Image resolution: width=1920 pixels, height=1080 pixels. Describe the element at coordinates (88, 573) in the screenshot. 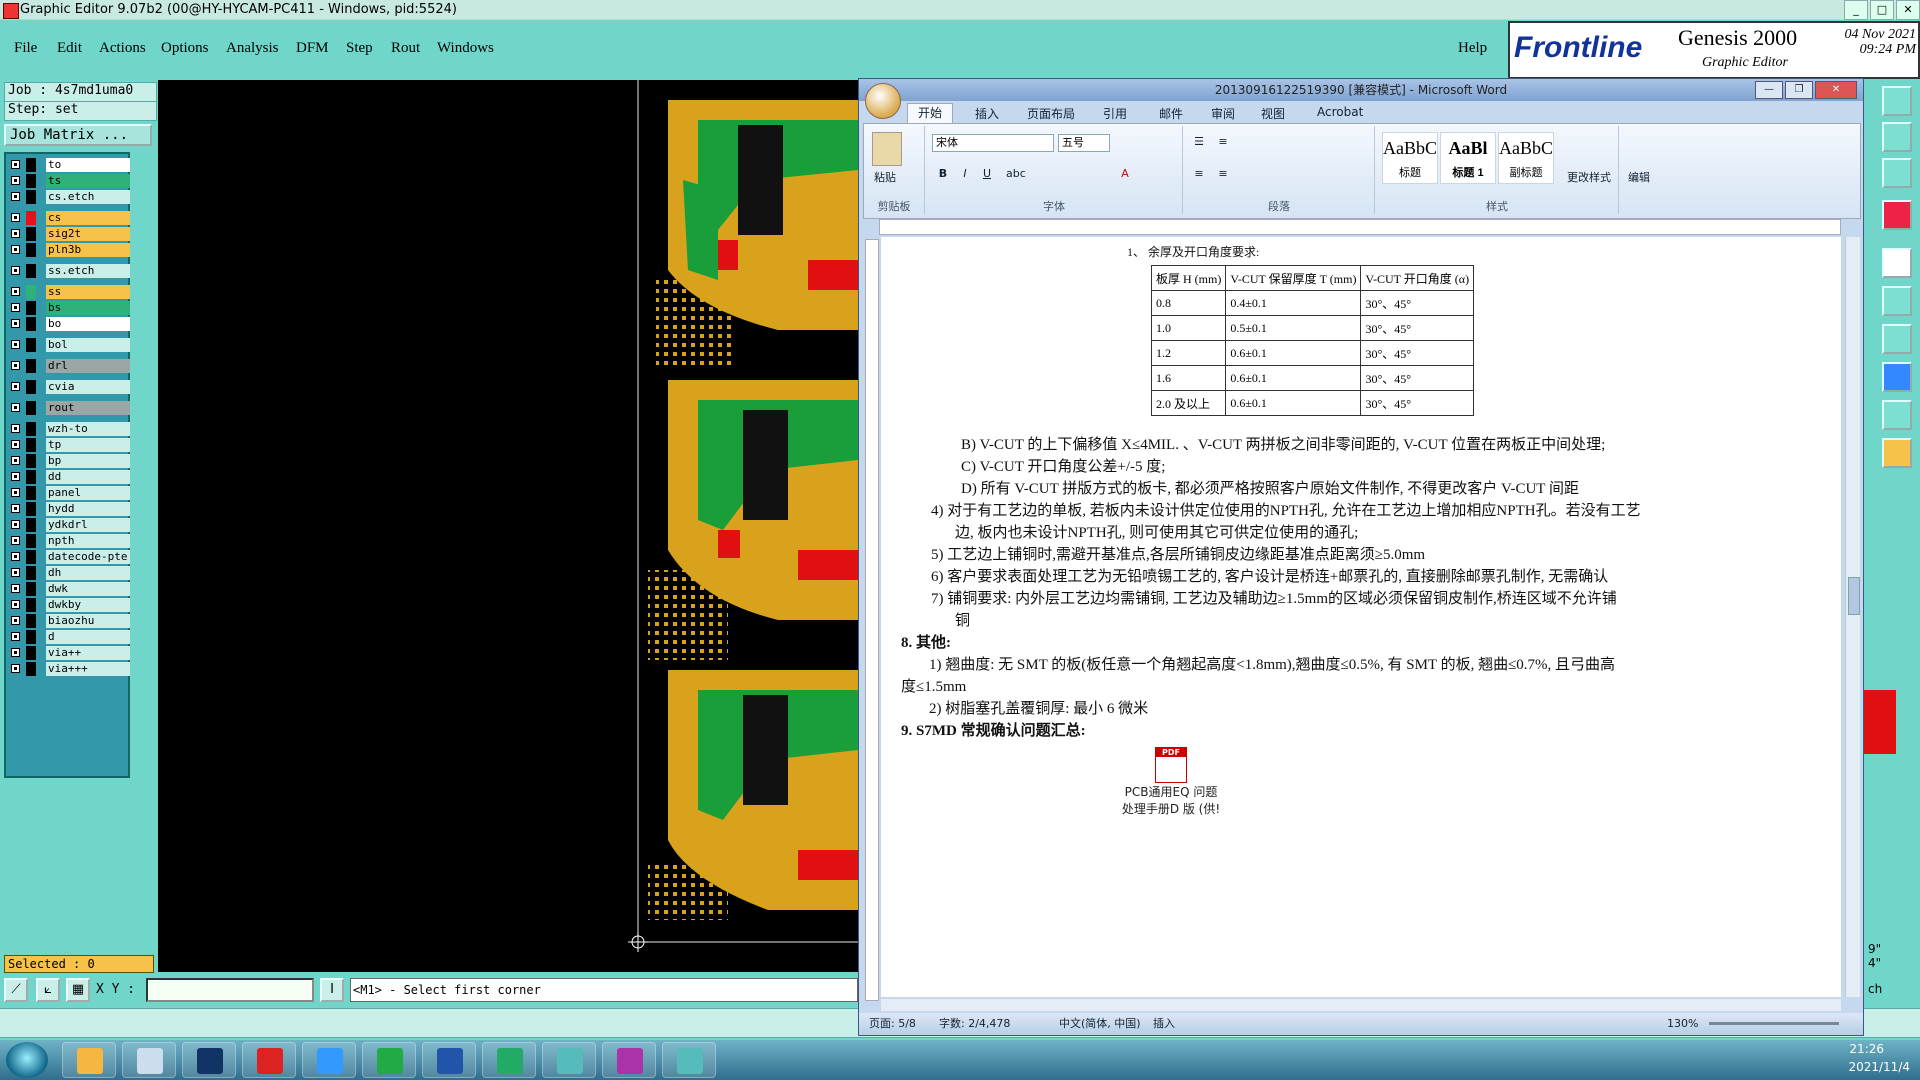

I see `layer-name: dh` at that location.